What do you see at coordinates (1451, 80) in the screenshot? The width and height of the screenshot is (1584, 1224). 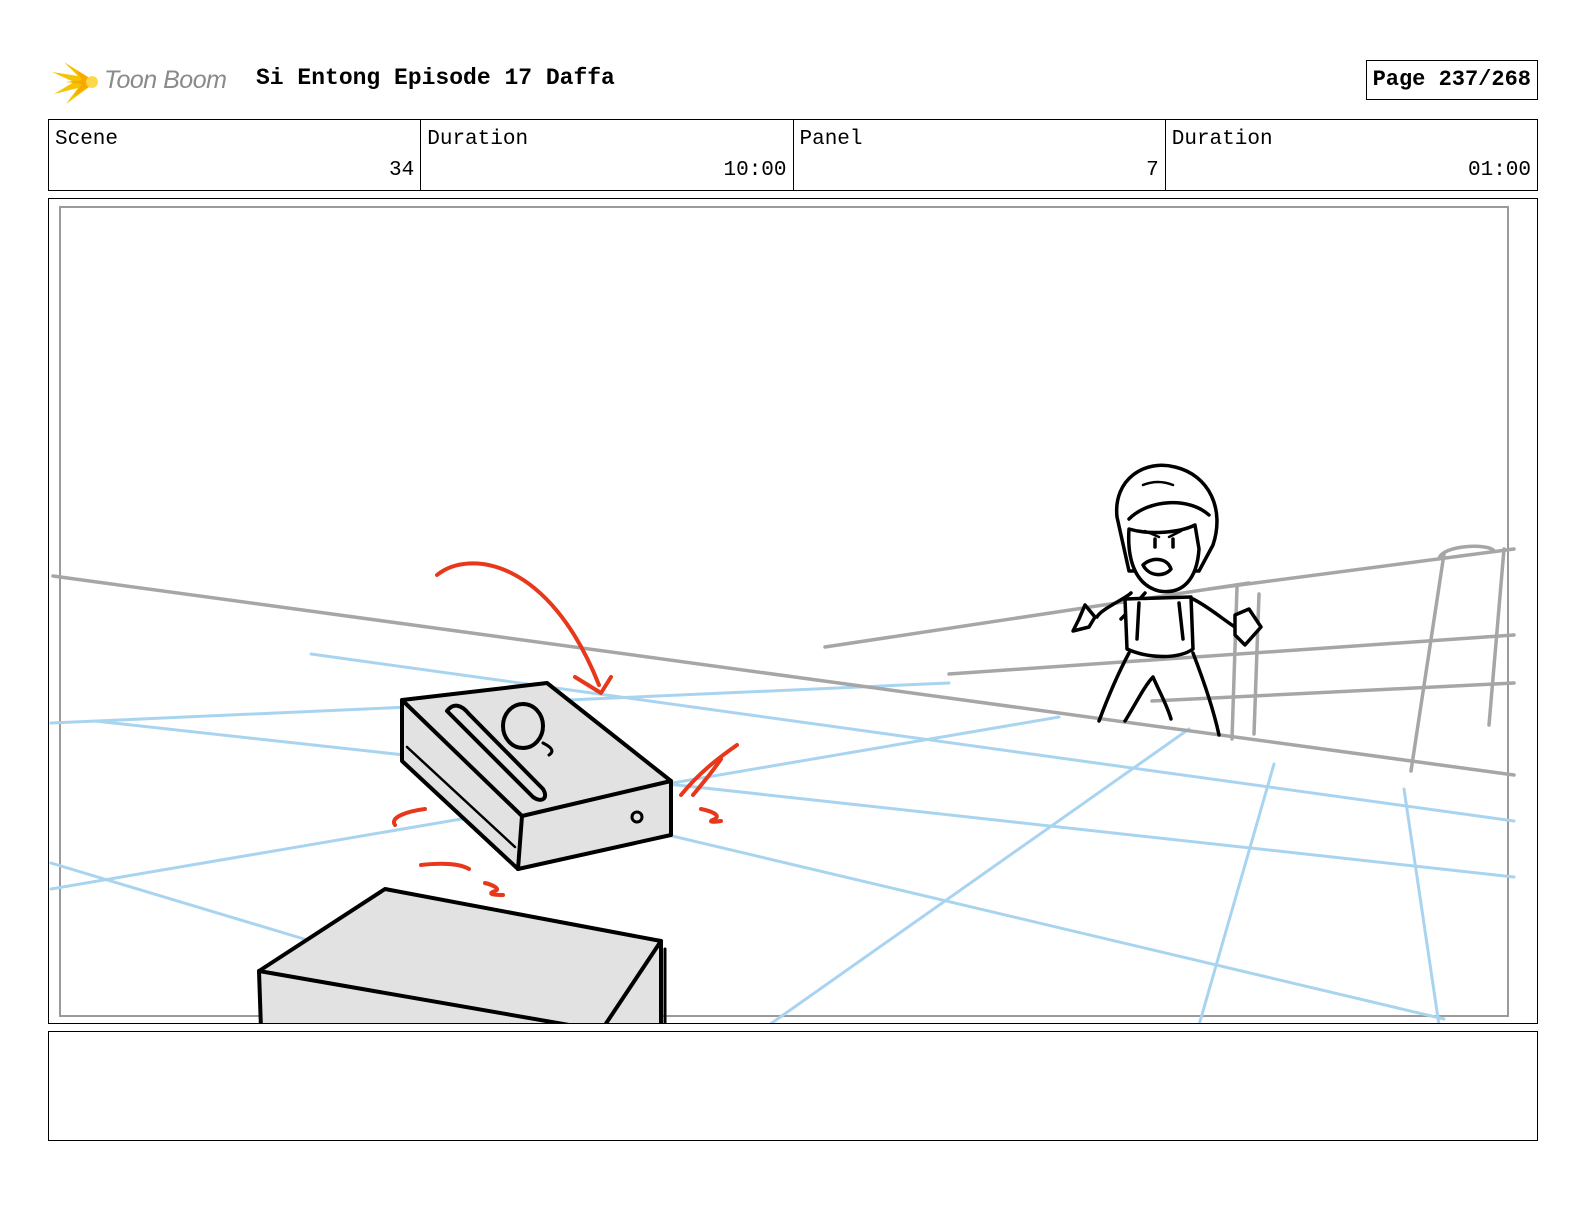 I see `page-number: Page 237/268` at bounding box center [1451, 80].